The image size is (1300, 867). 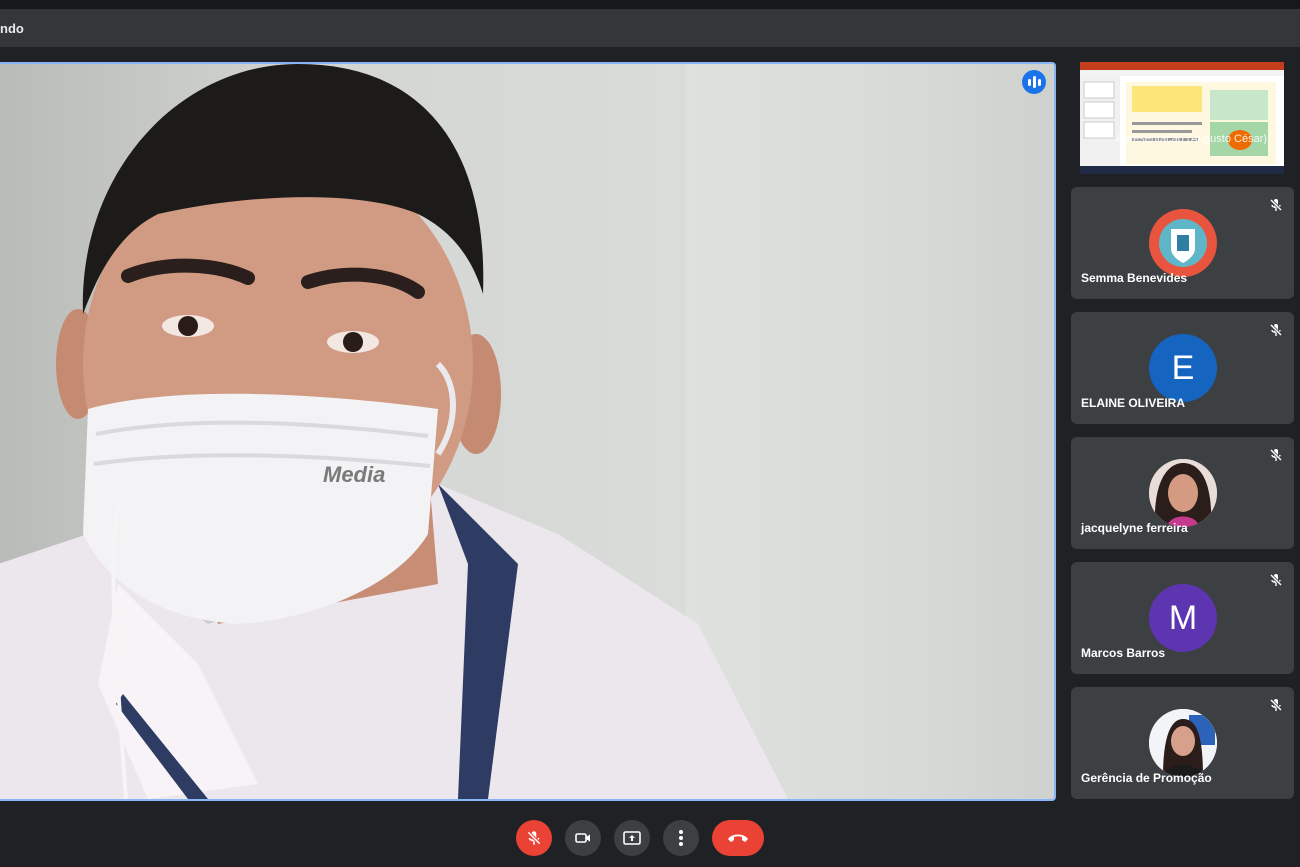 I want to click on participant-name: Marcos Barros, so click(x=1123, y=653).